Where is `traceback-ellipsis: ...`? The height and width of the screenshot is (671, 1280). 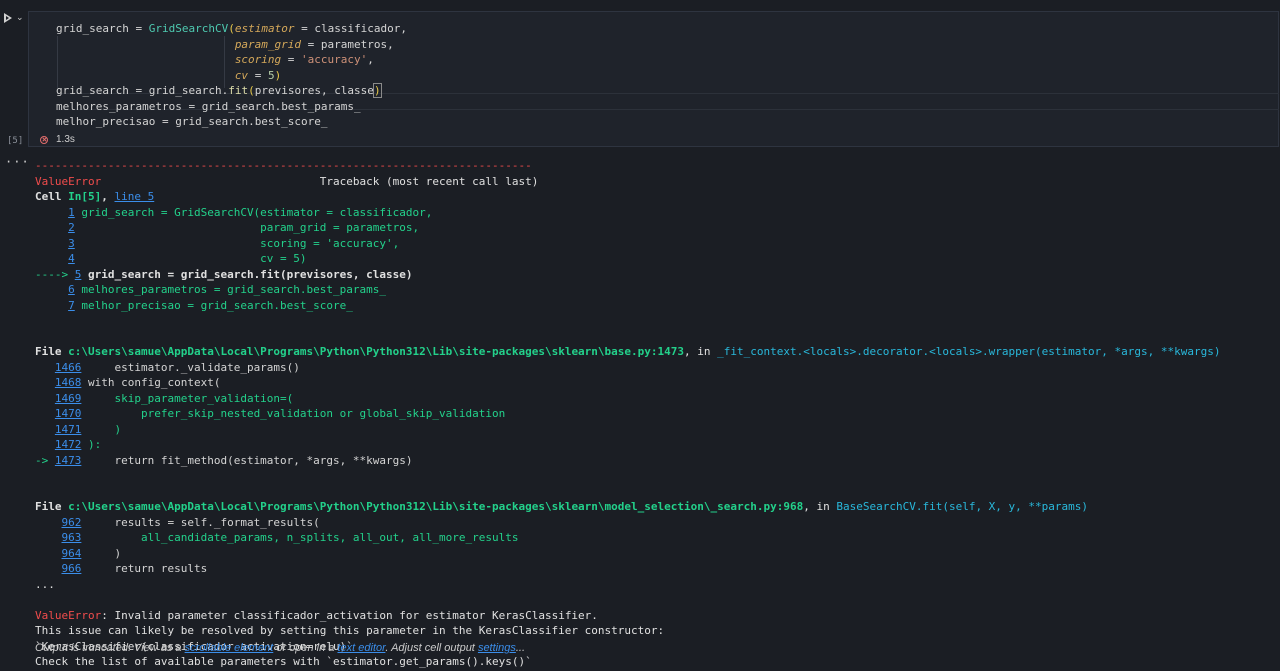 traceback-ellipsis: ... is located at coordinates (45, 584).